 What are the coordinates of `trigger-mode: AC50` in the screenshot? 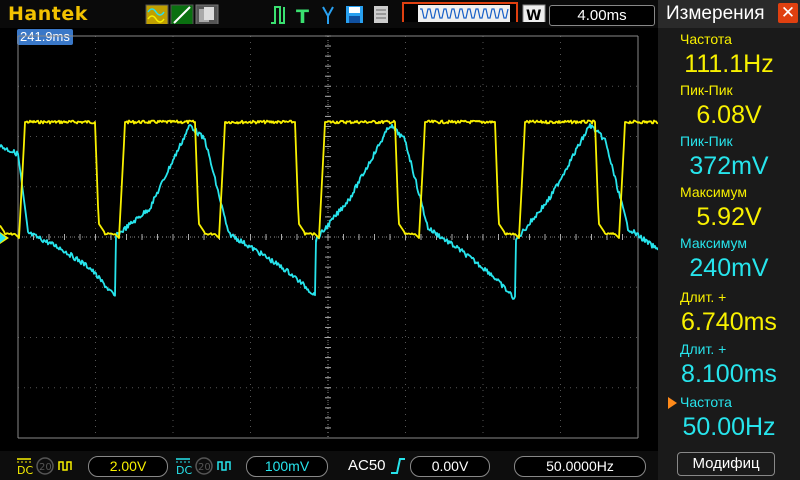 It's located at (367, 465).